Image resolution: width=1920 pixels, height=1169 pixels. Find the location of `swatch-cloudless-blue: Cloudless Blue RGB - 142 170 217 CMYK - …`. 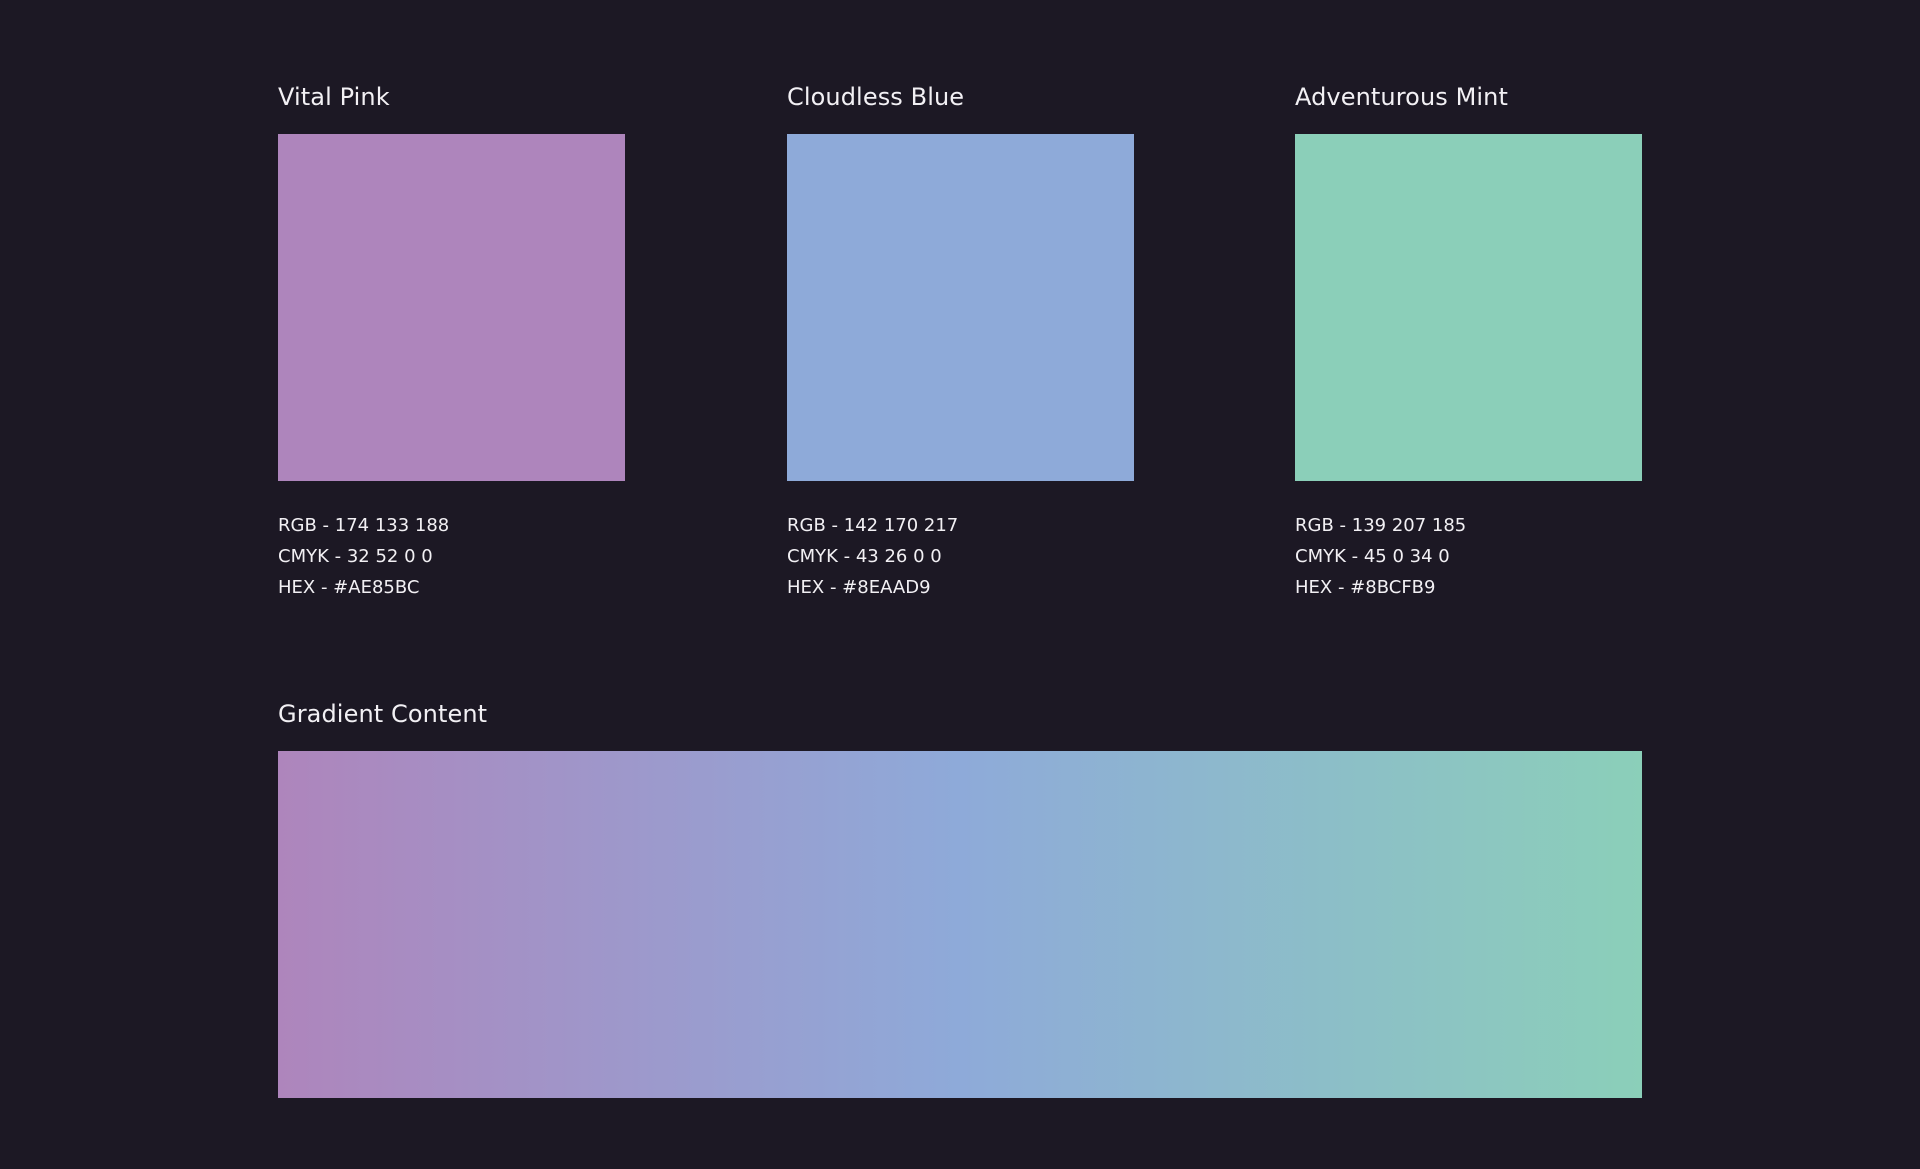

swatch-cloudless-blue: Cloudless Blue RGB - 142 170 217 CMYK - … is located at coordinates (960, 341).